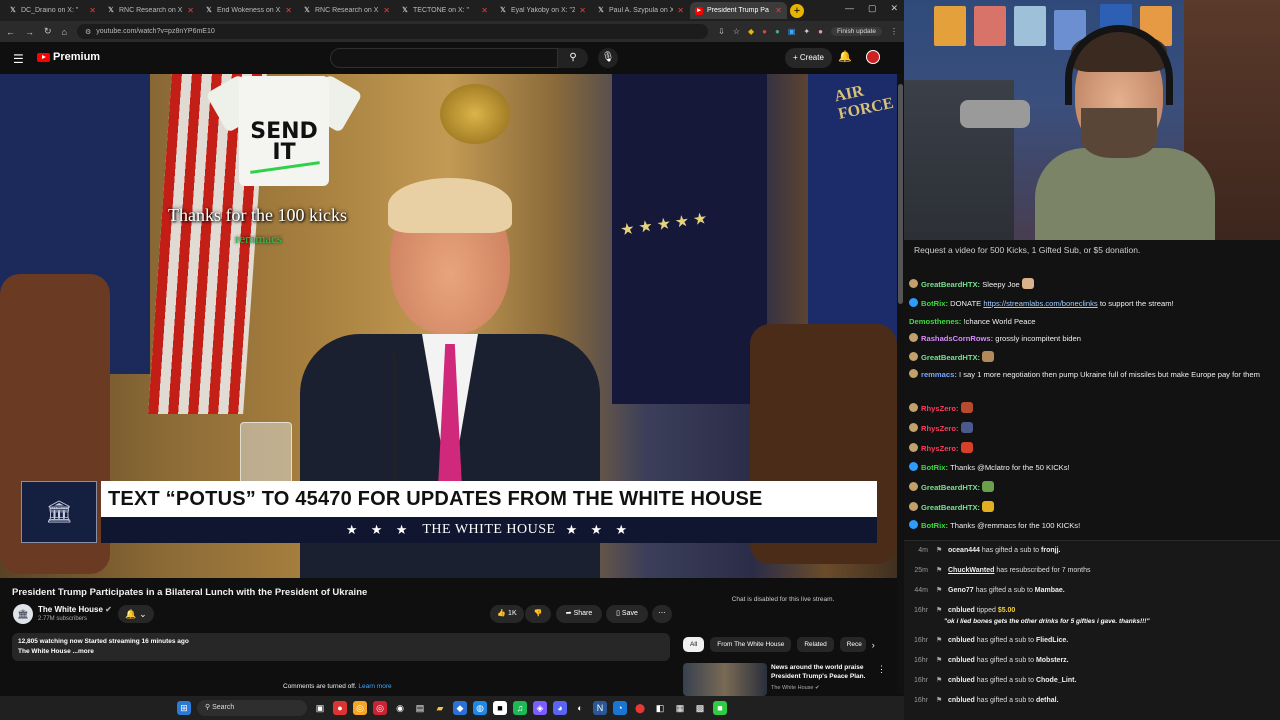 Image resolution: width=1280 pixels, height=720 pixels. Describe the element at coordinates (420, 708) in the screenshot. I see `app-icon: ▤` at that location.